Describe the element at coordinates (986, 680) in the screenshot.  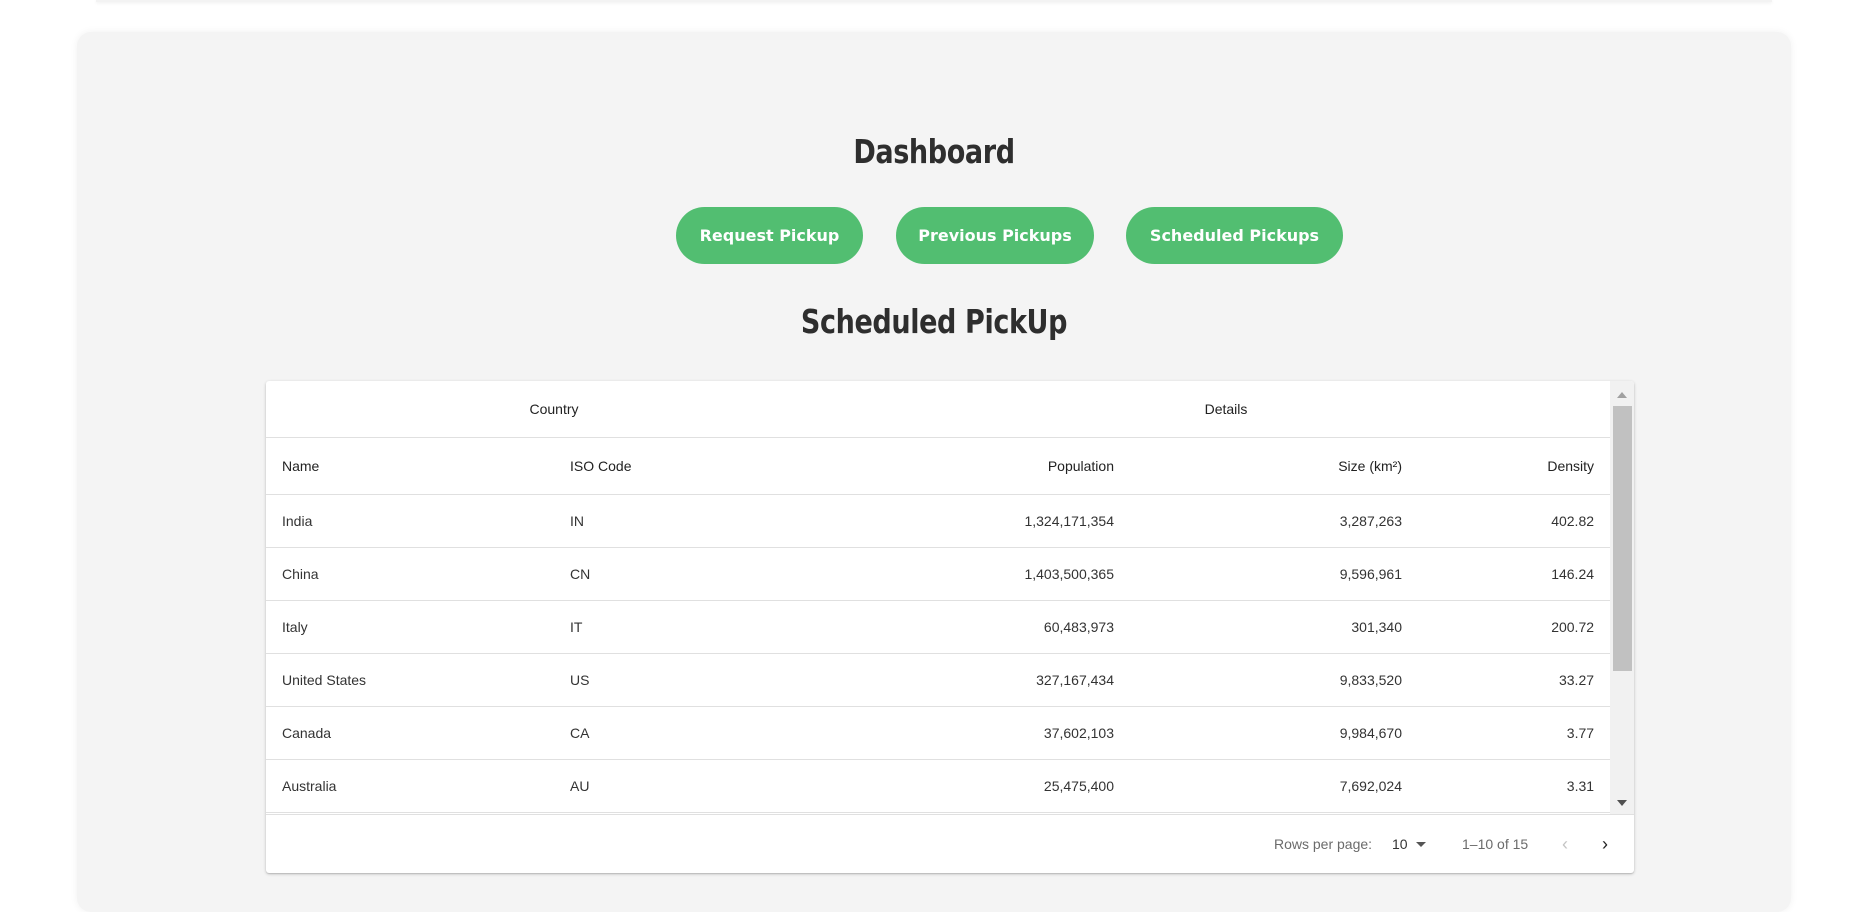
I see `cell-population: 327,167,434` at that location.